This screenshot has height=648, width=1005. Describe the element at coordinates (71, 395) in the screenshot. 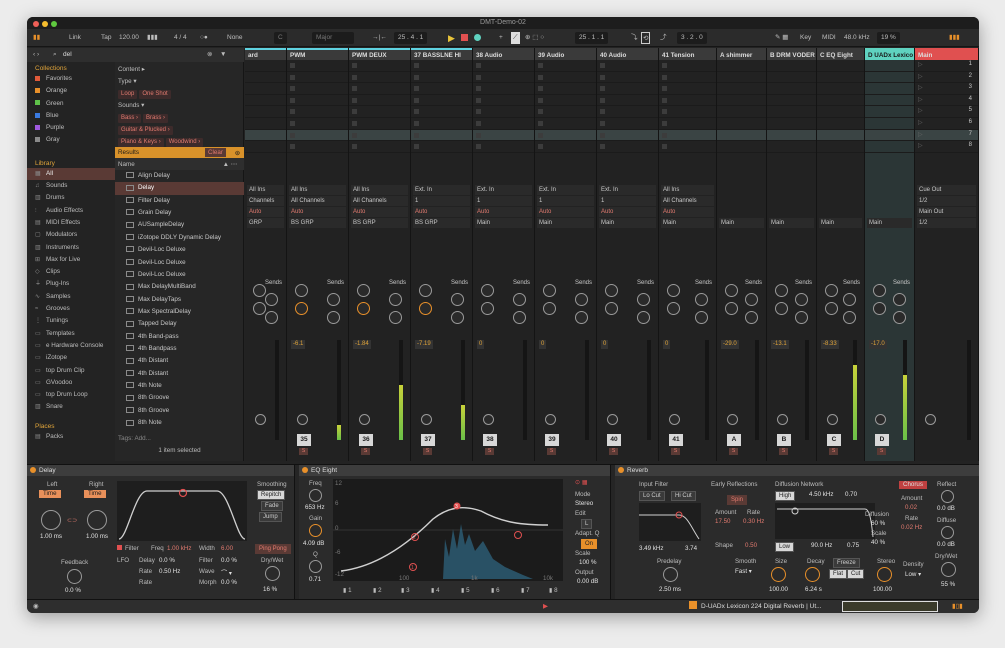

I see `library-item-drum-loop: ▭ top Drum Loop` at that location.